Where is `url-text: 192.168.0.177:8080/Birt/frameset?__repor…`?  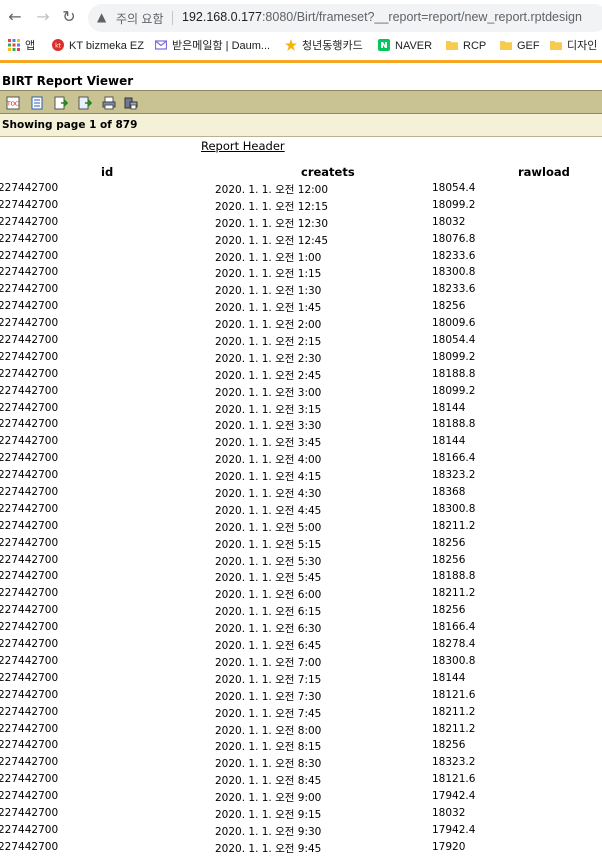
url-text: 192.168.0.177:8080/Birt/frameset?__repor… is located at coordinates (382, 17).